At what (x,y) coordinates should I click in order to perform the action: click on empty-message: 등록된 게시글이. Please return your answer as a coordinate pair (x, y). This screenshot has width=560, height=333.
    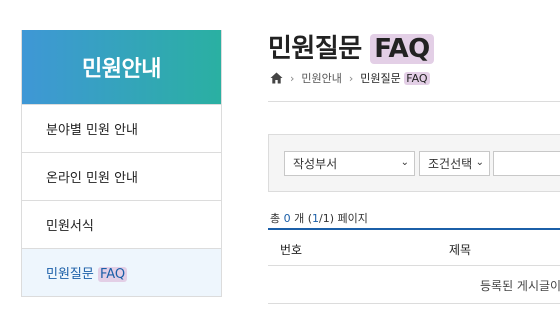
    Looking at the image, I should click on (520, 286).